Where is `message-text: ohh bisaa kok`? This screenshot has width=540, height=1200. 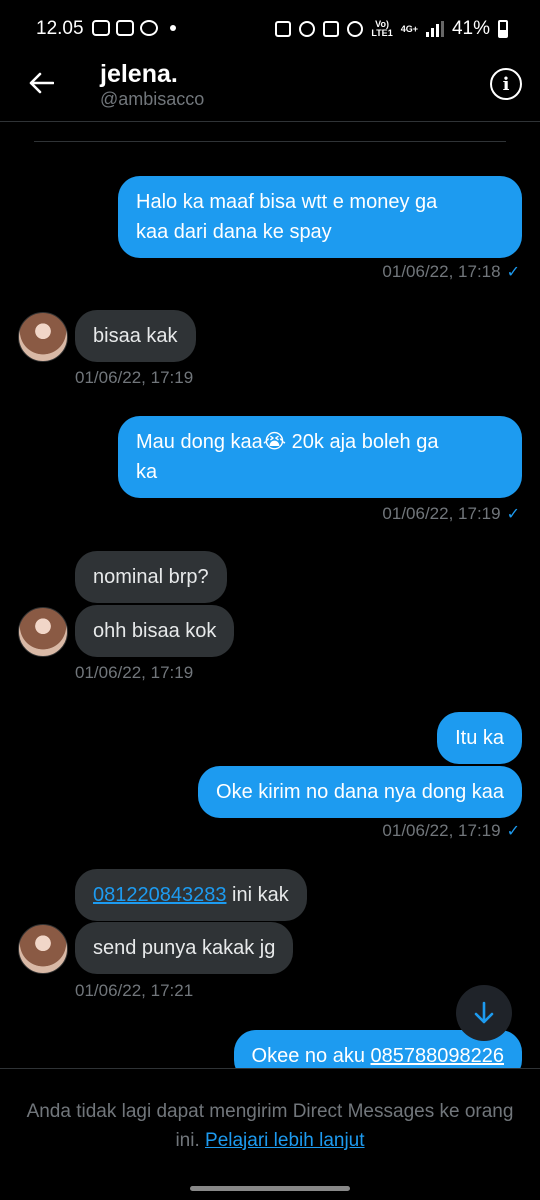
message-text: ohh bisaa kok is located at coordinates (155, 631).